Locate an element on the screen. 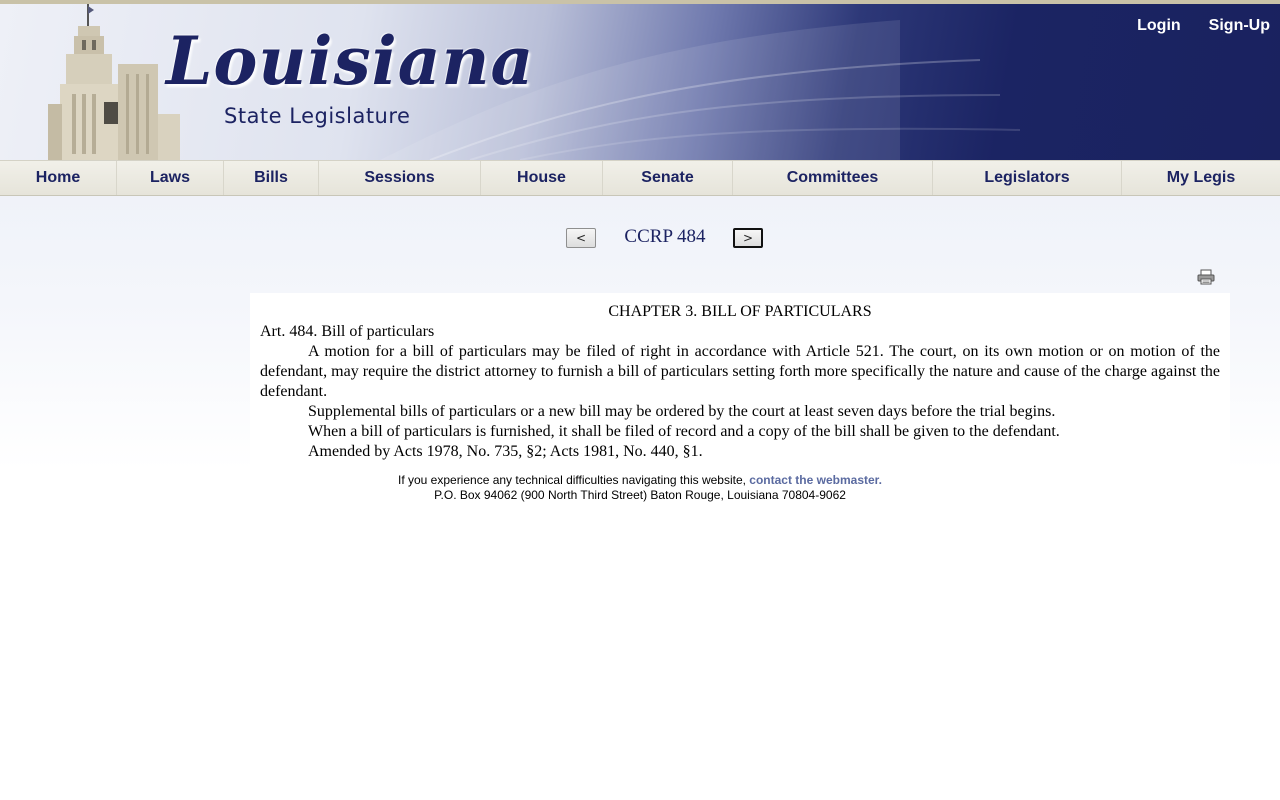 Image resolution: width=1280 pixels, height=800 pixels. nav-item-legislators: Legislators is located at coordinates (1027, 178).